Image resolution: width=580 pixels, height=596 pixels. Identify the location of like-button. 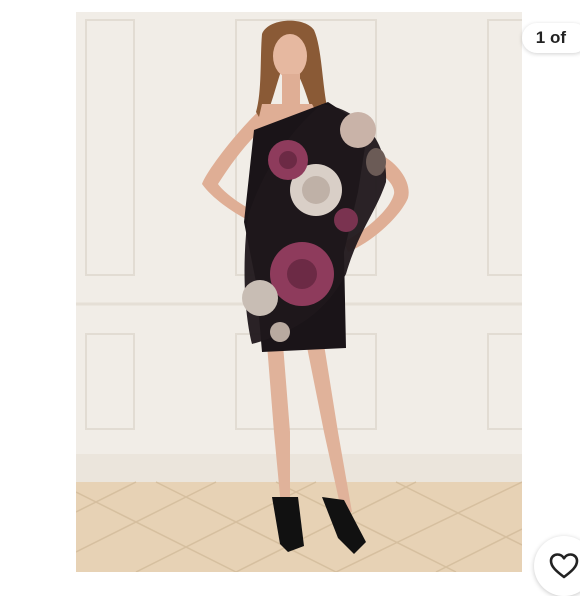
(557, 566).